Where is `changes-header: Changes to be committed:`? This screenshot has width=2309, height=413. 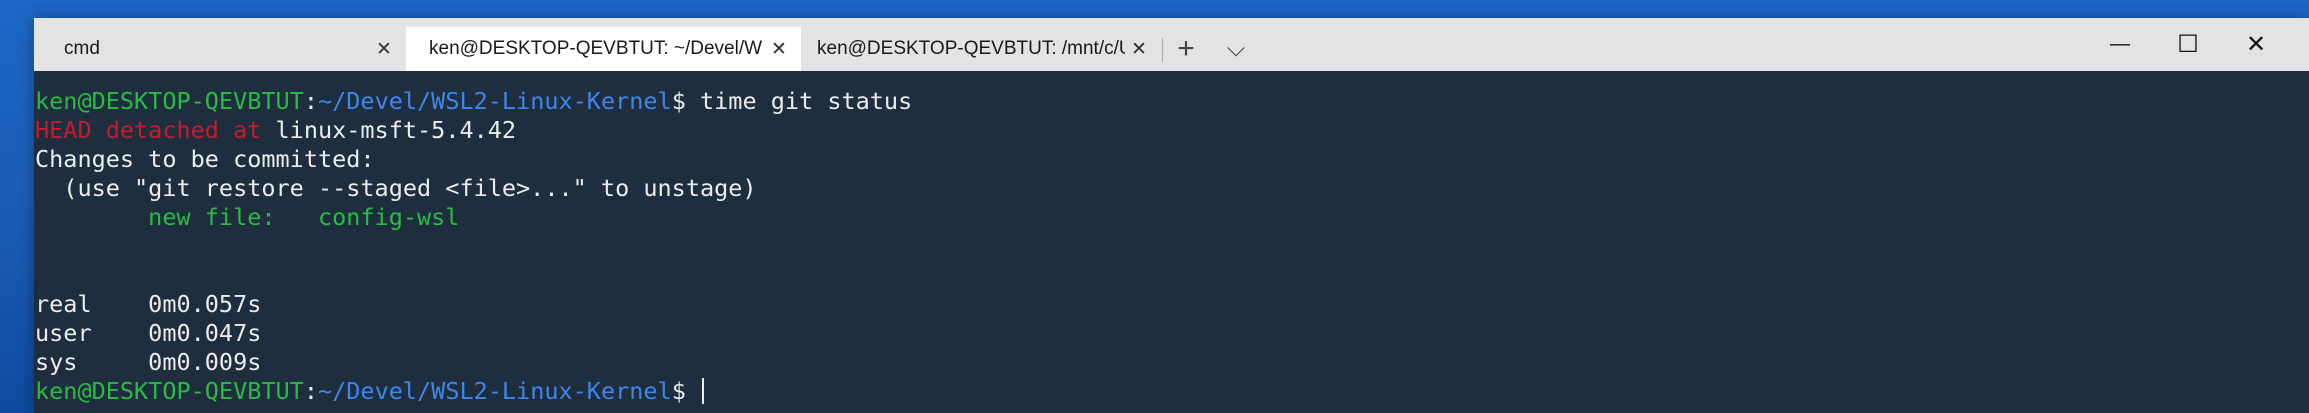
changes-header: Changes to be committed: is located at coordinates (205, 159).